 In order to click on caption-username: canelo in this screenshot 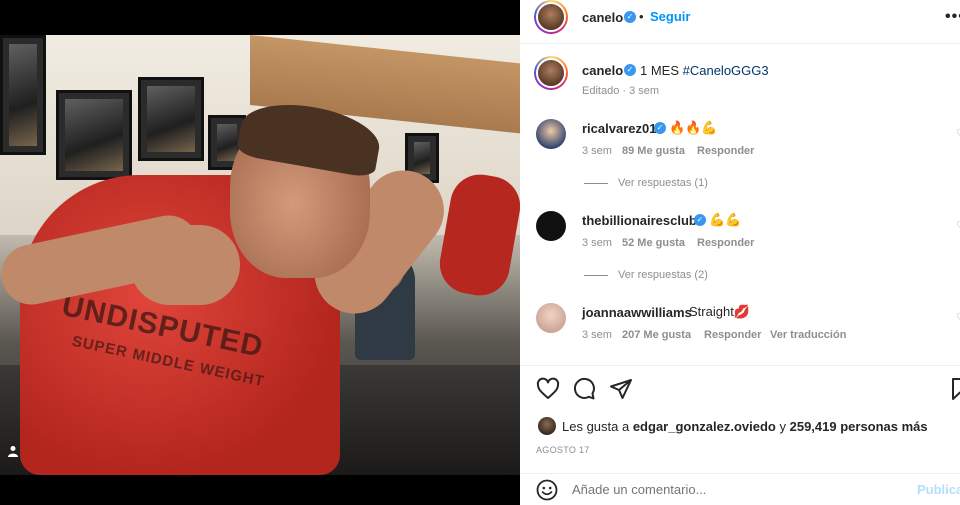, I will do `click(602, 70)`.